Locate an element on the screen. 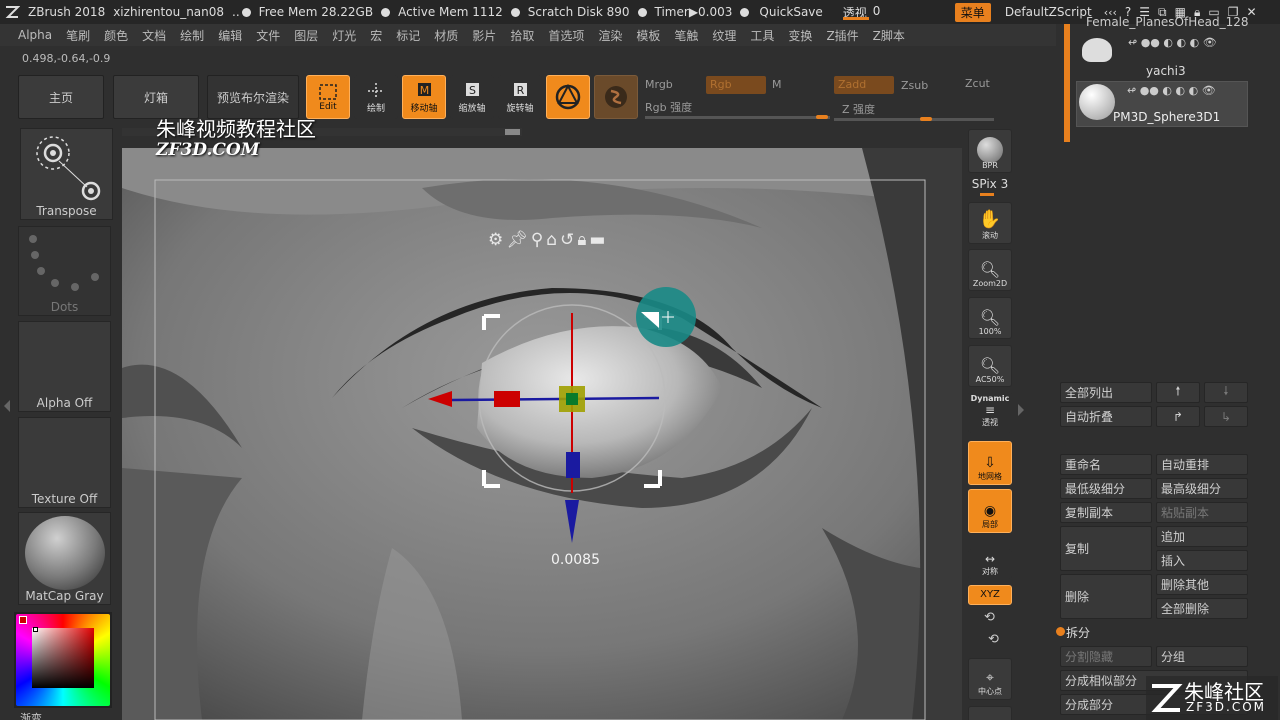 This screenshot has width=1280, height=720. gizmo-toggle-button is located at coordinates (568, 97).